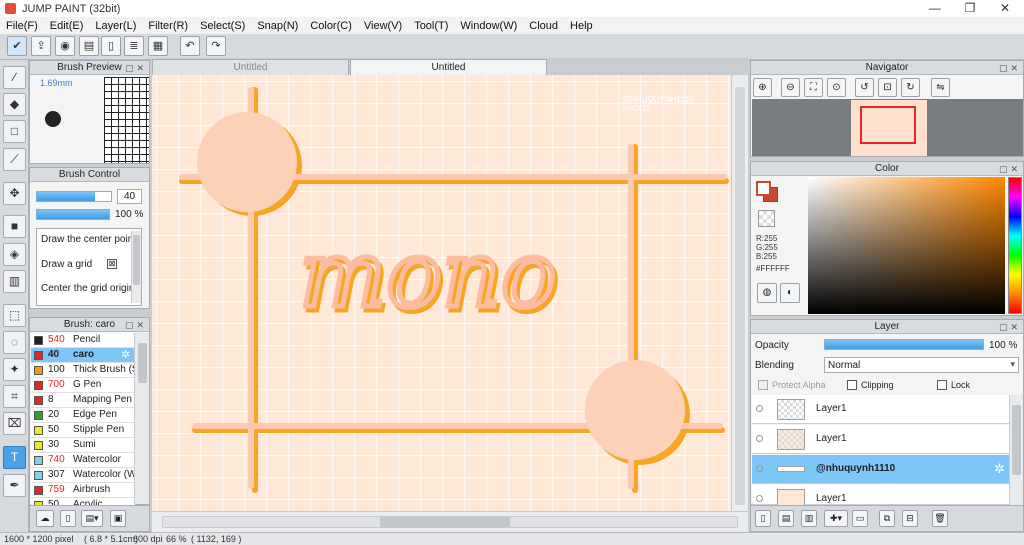  Describe the element at coordinates (14, 193) in the screenshot. I see `move-tool-icon: ✥` at that location.